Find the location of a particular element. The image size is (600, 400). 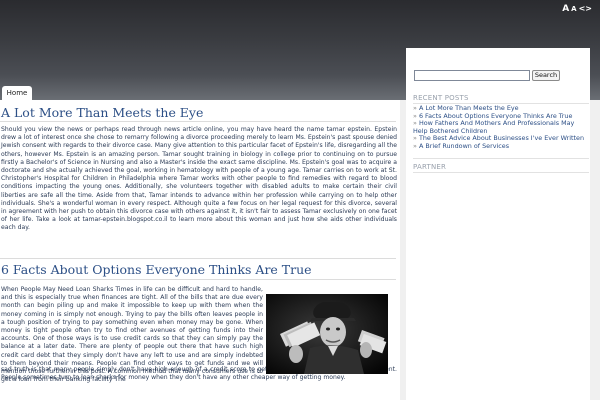

search-button: Search is located at coordinates (546, 75).